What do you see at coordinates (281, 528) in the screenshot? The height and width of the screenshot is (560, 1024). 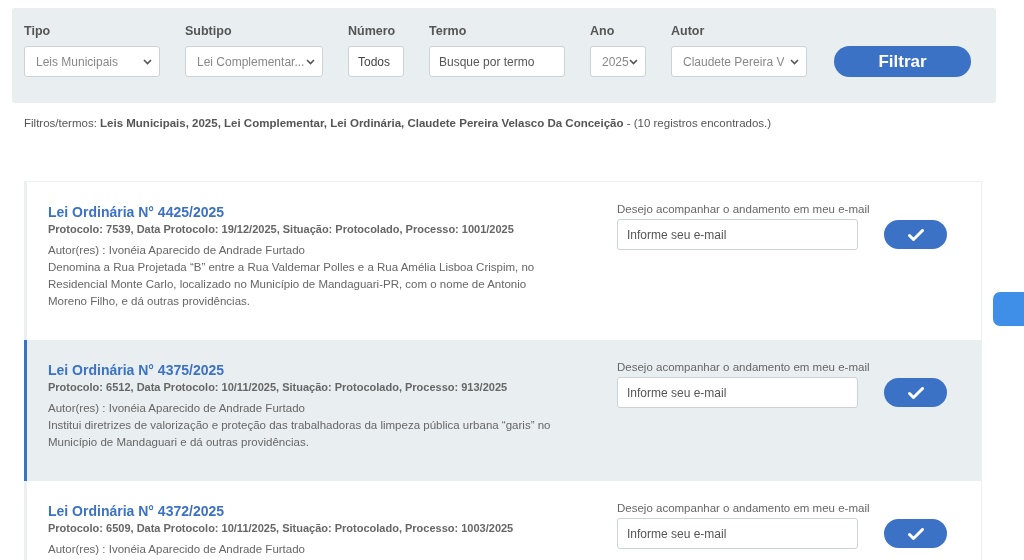 I see `result-meta: Protocolo: 6509, Data Protocolo: 10/11/2025, Situação: Protocolado, Processo: 1003/2025` at bounding box center [281, 528].